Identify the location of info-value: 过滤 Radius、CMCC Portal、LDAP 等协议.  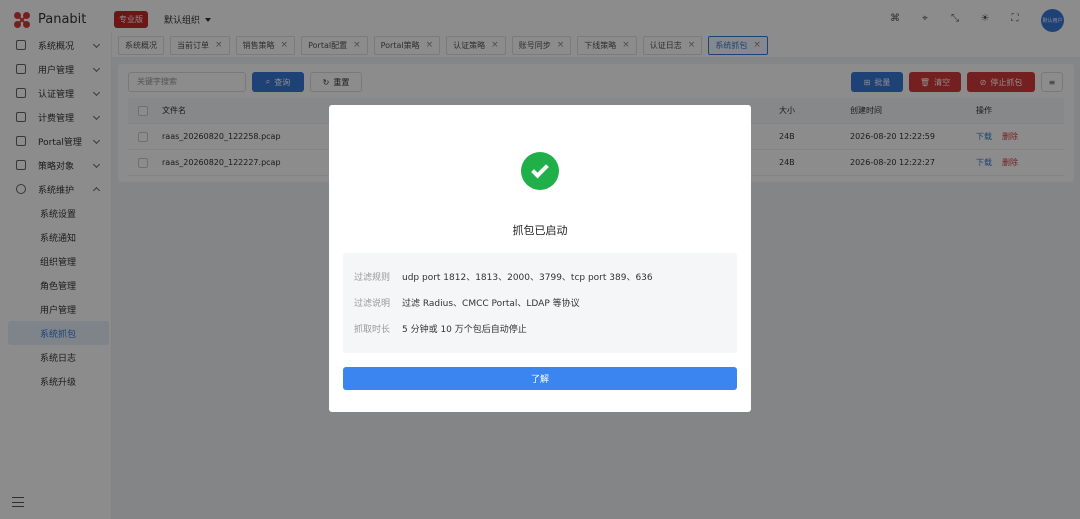
(491, 304).